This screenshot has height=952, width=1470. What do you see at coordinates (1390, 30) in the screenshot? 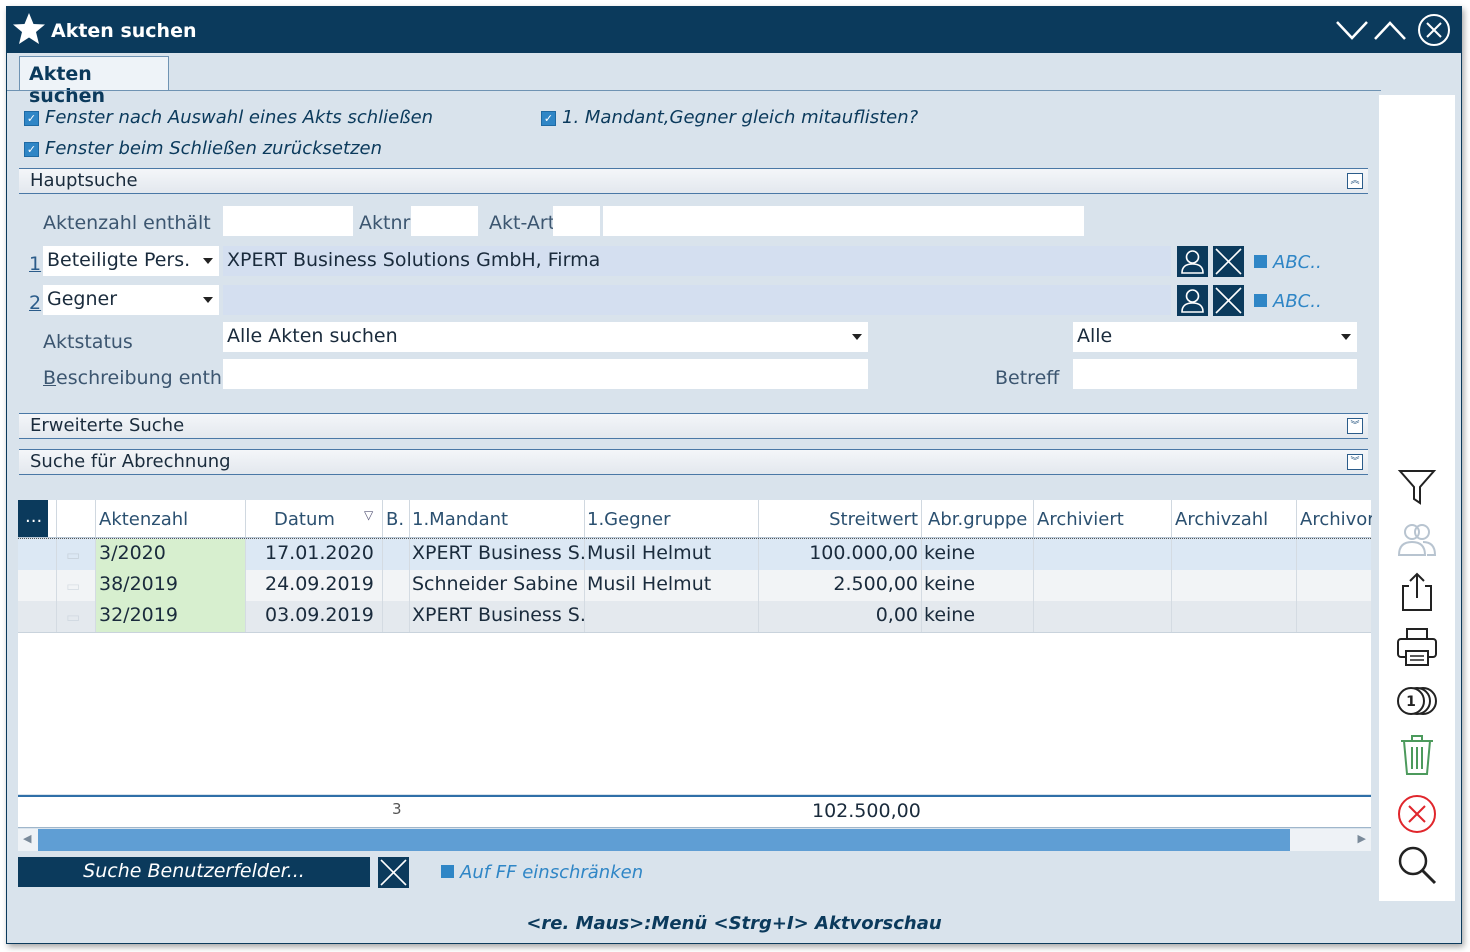
I see `chevron-up-icon` at bounding box center [1390, 30].